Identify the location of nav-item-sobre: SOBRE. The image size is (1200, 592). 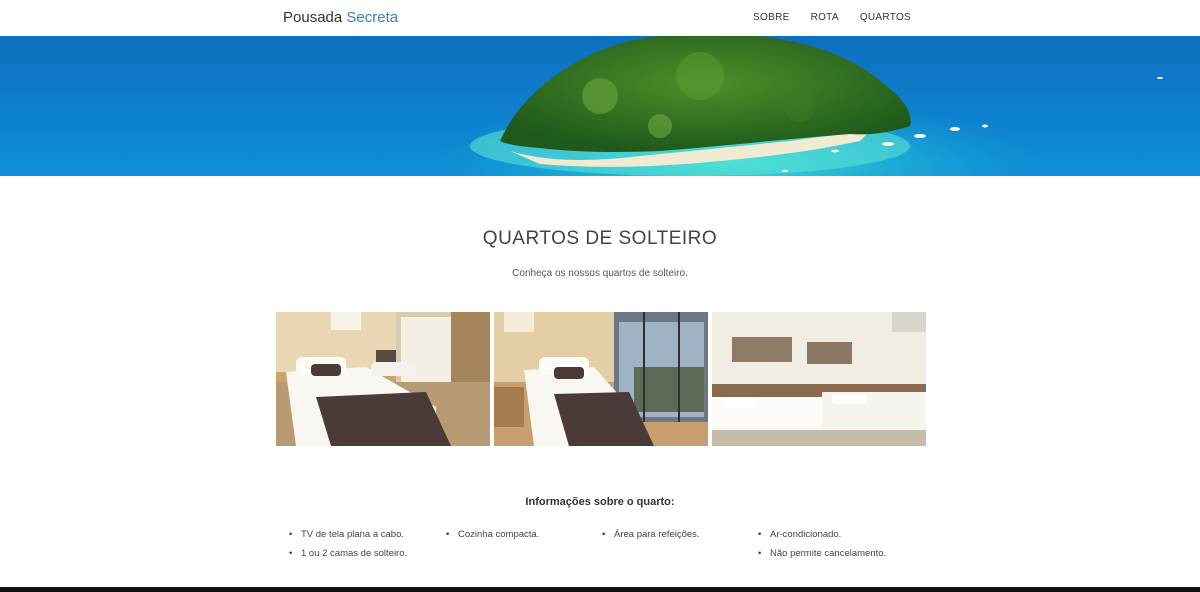
(771, 17).